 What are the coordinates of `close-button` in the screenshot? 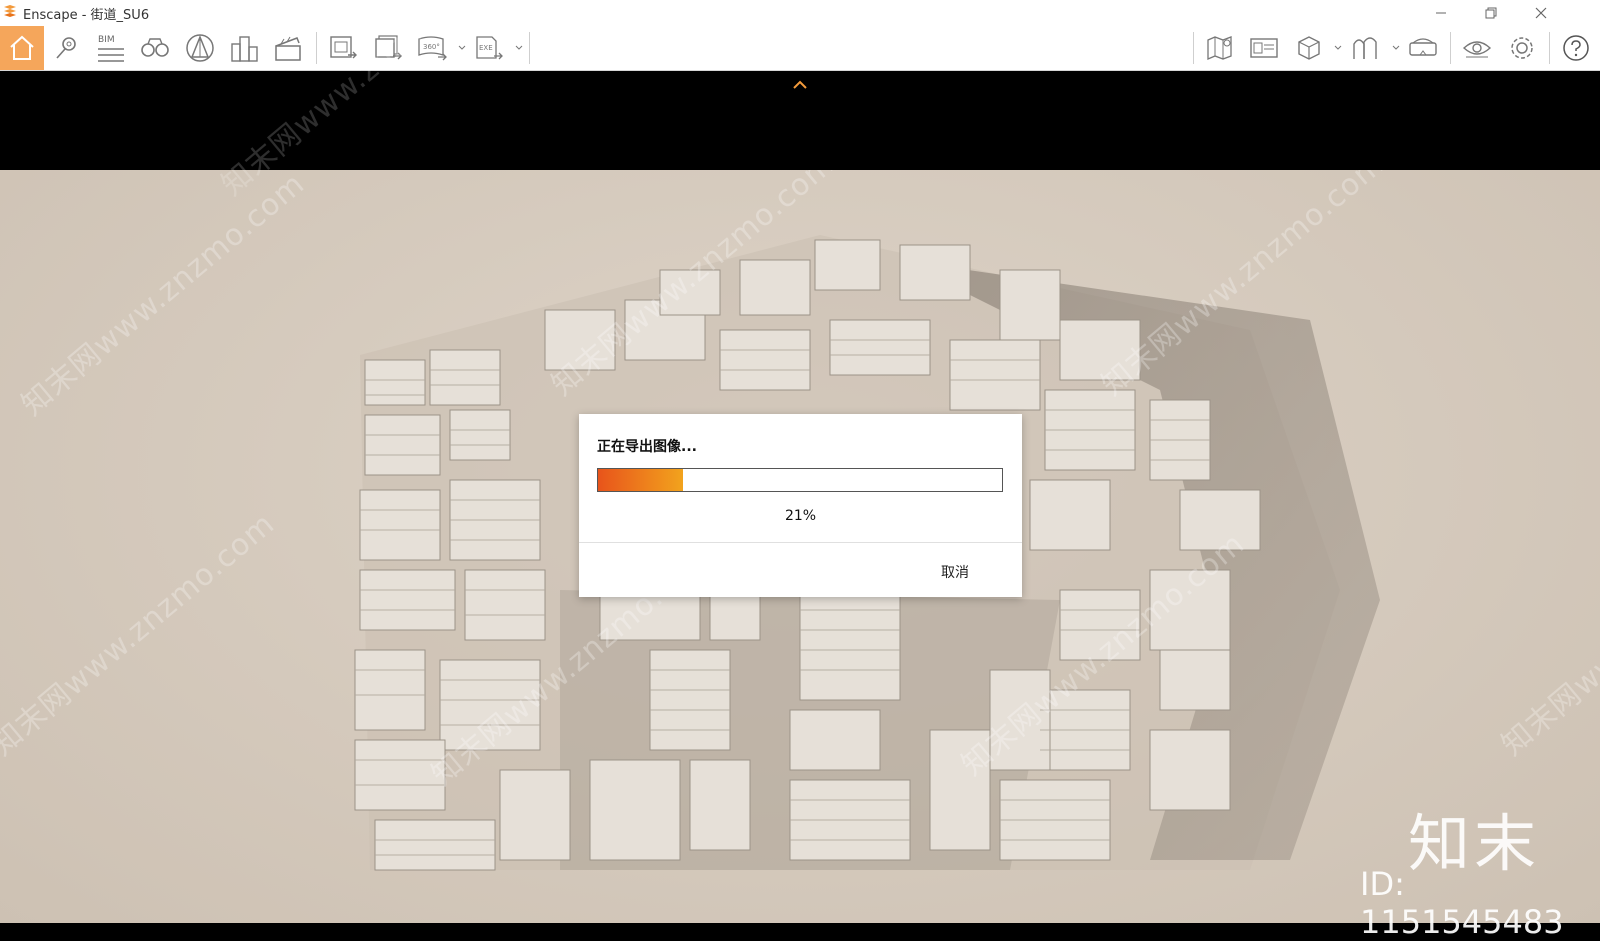 It's located at (1541, 13).